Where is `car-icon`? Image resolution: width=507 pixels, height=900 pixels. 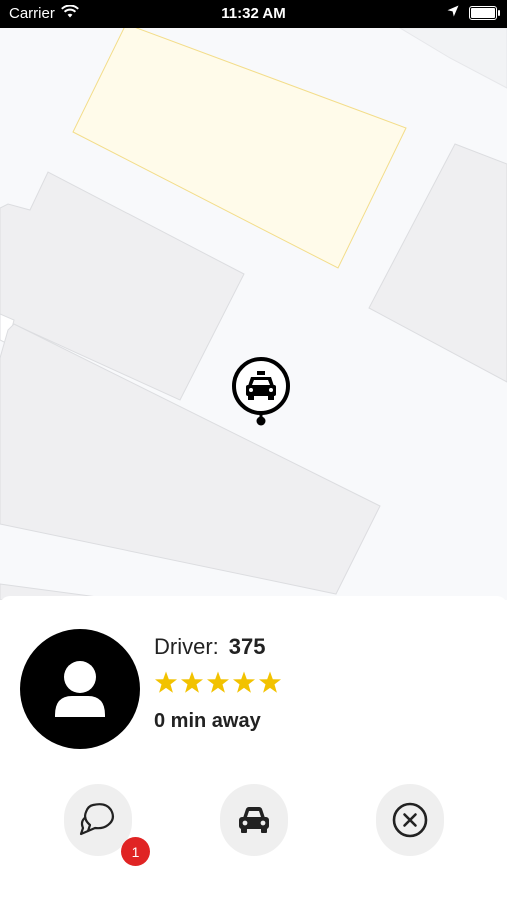 car-icon is located at coordinates (254, 820).